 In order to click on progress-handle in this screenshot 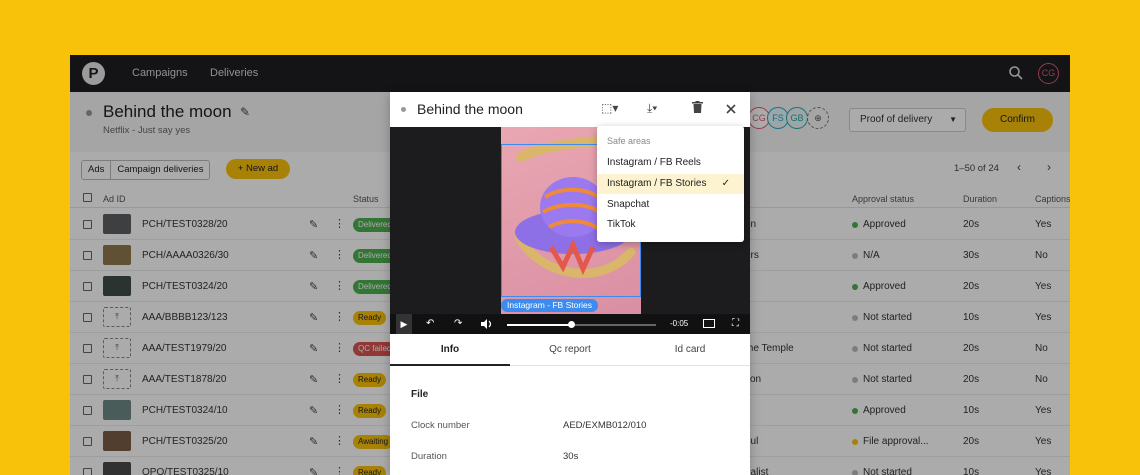, I will do `click(572, 324)`.